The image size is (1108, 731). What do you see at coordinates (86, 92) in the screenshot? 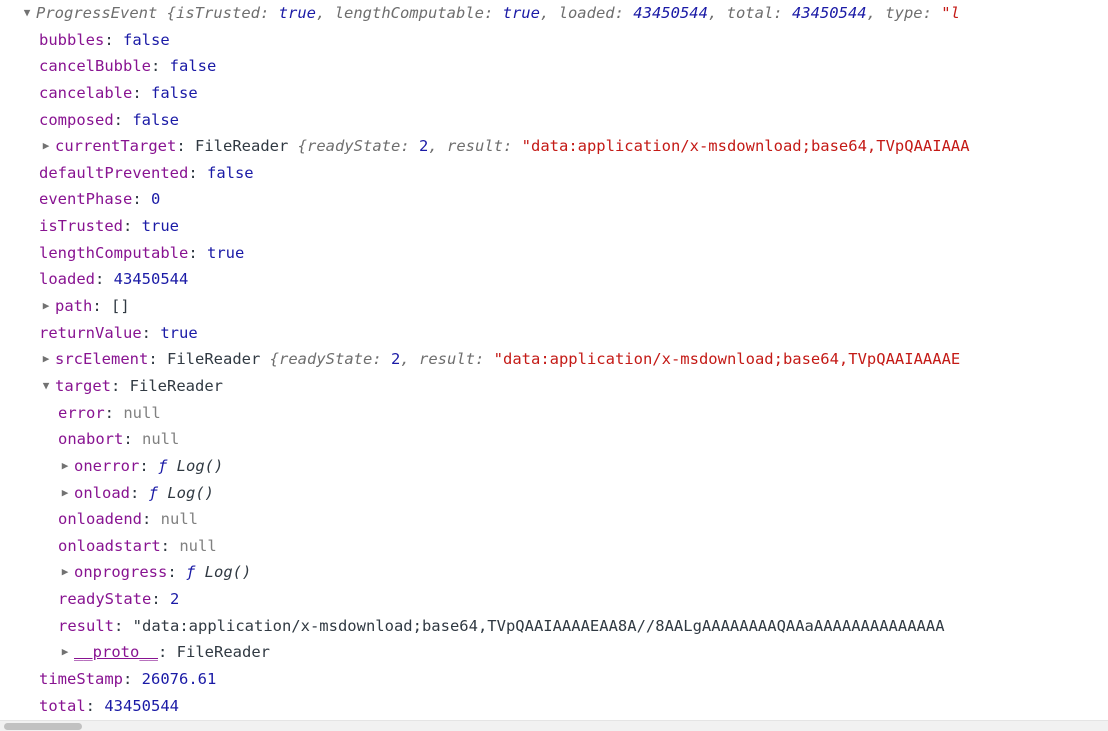
I see `property-name: cancelable` at bounding box center [86, 92].